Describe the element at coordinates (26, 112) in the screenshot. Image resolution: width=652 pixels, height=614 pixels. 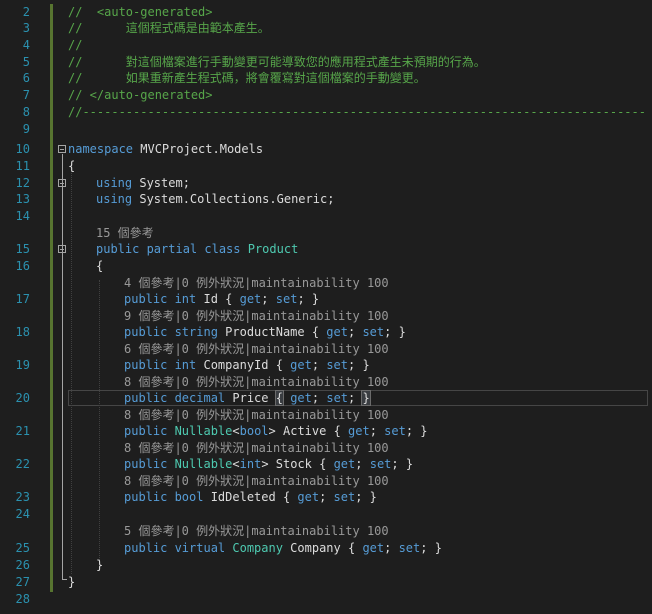
I see `line-number: 8` at that location.